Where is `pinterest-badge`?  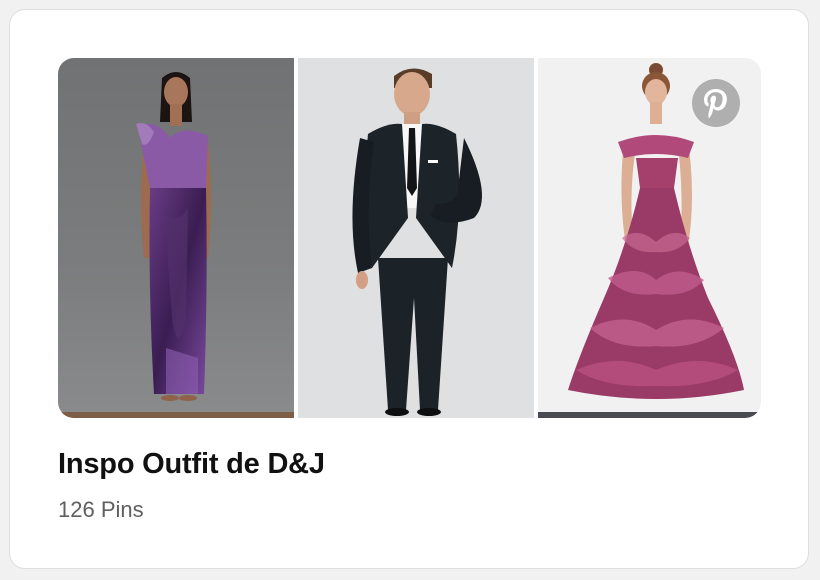
pinterest-badge is located at coordinates (716, 103).